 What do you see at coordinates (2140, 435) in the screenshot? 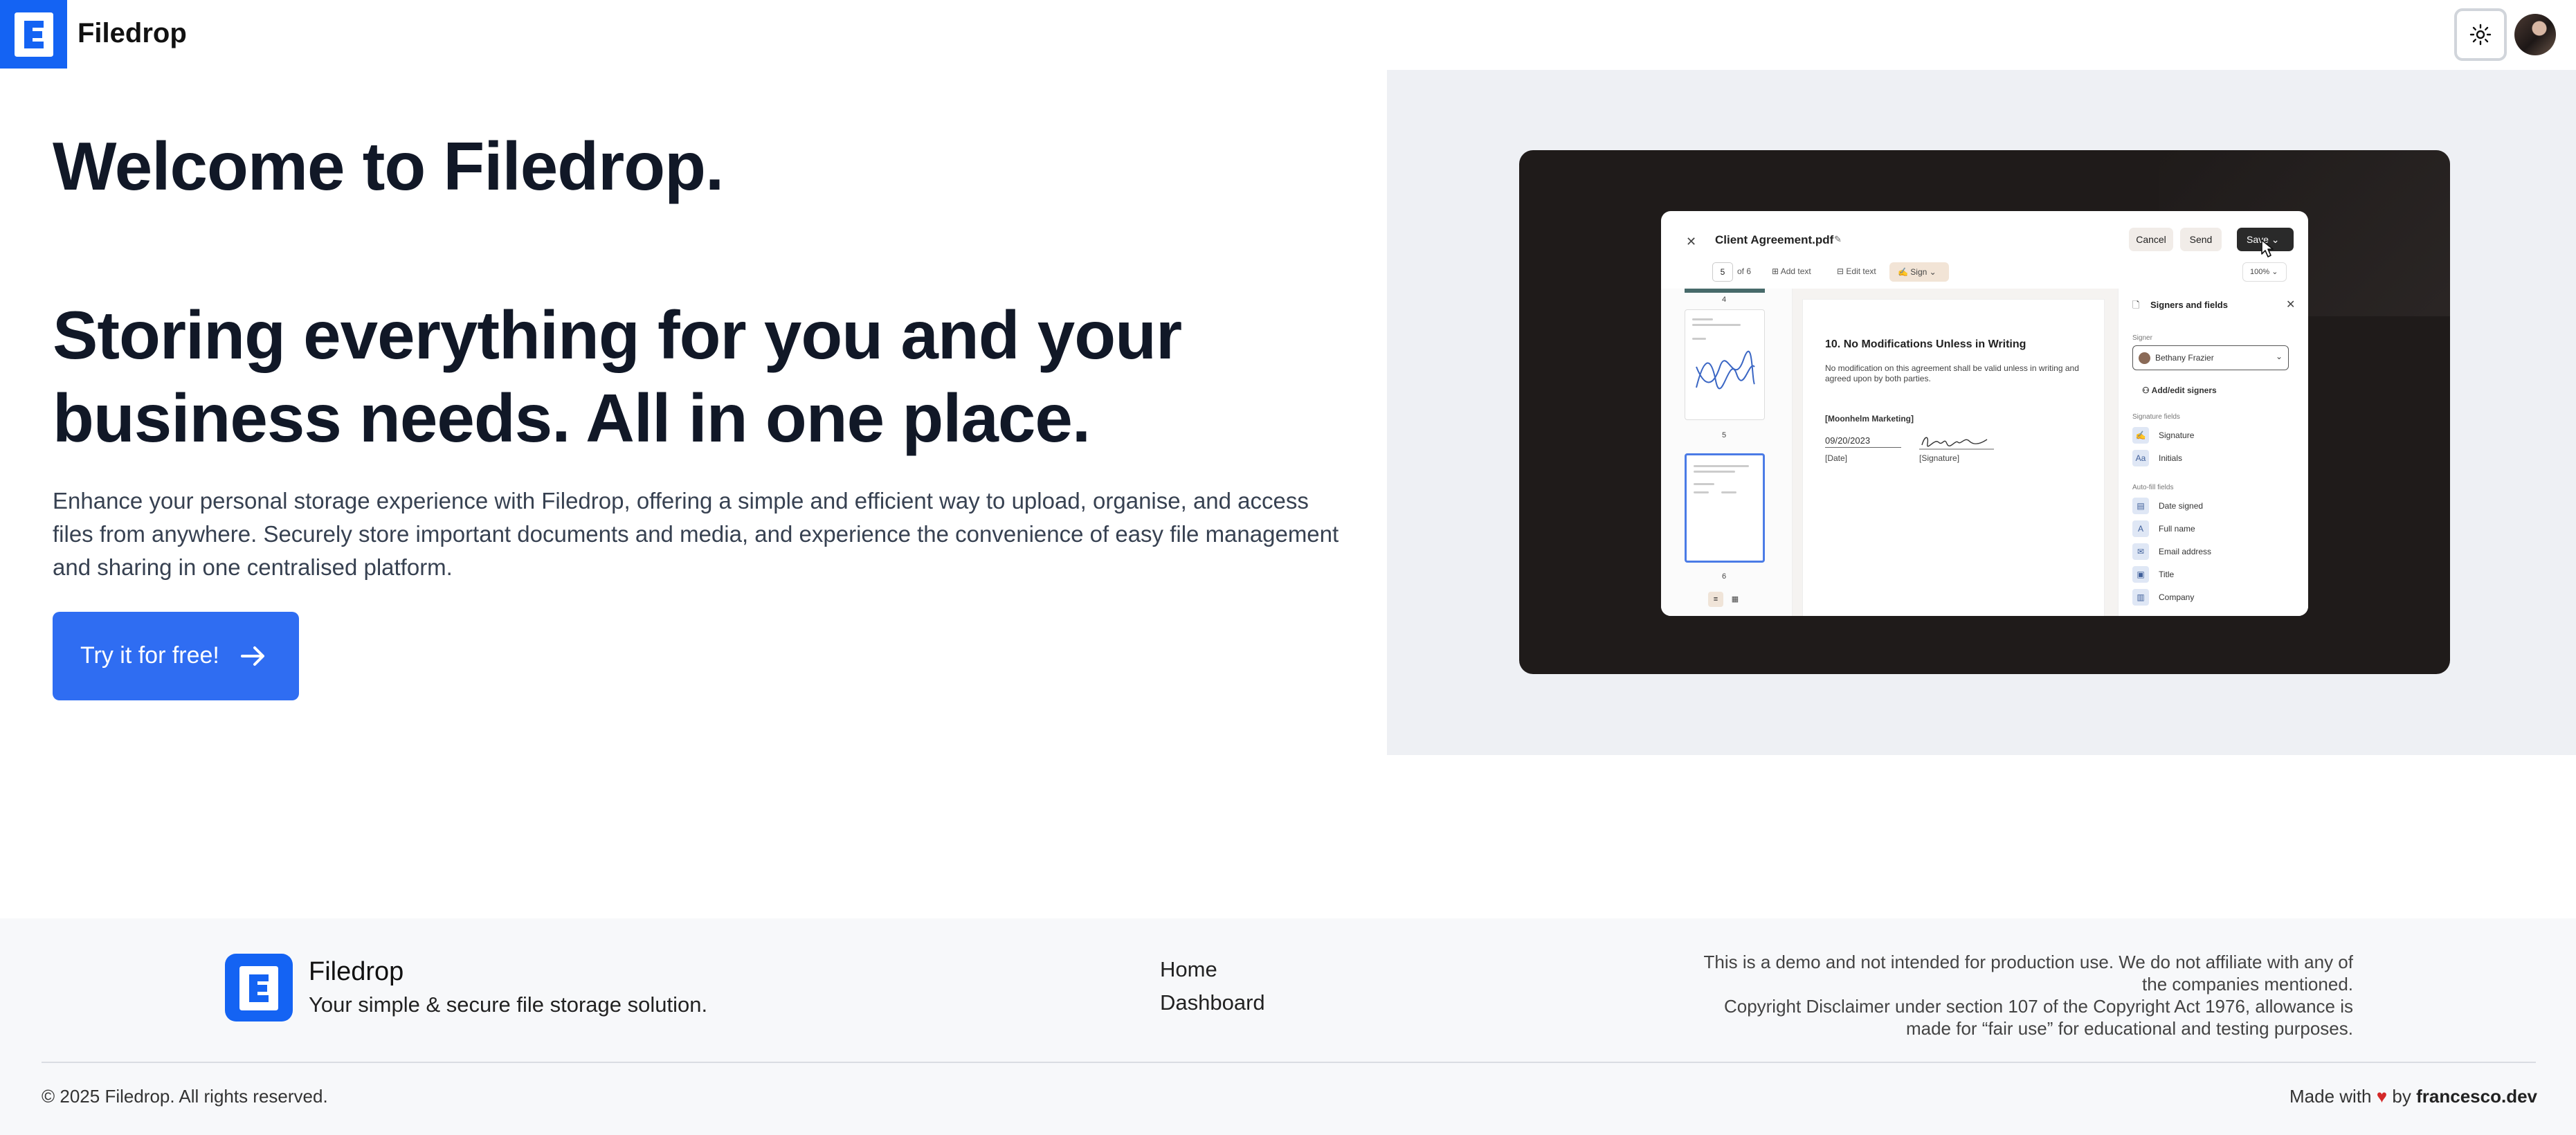
I see `signature-field-icon: ✍` at bounding box center [2140, 435].